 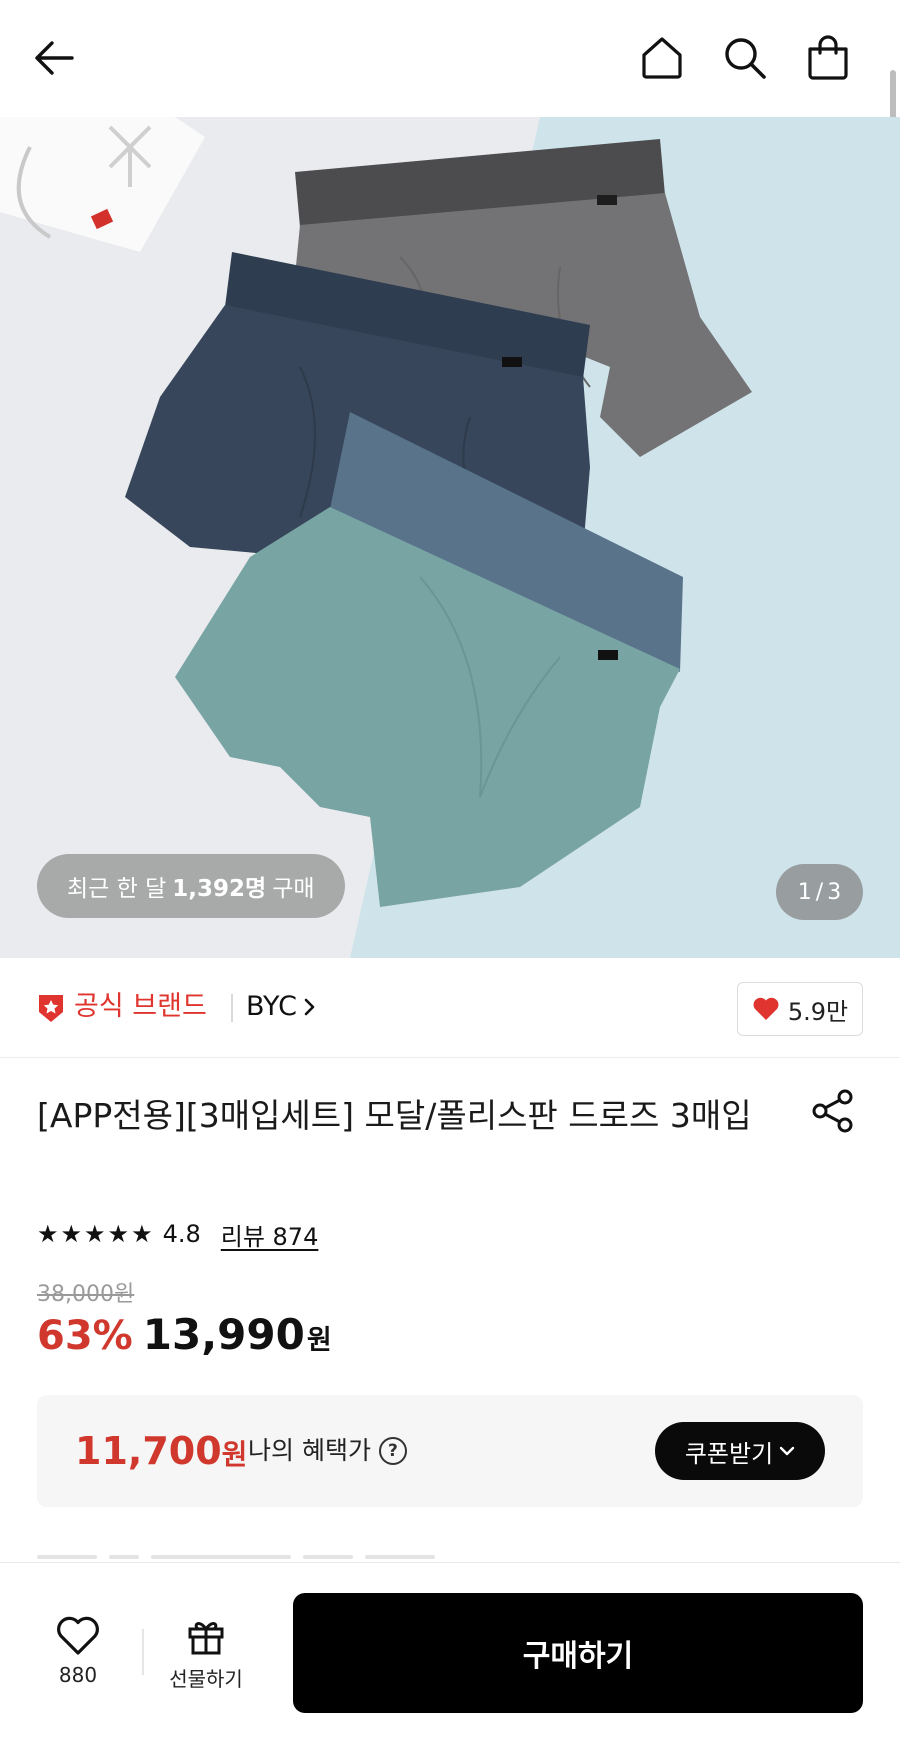 I want to click on heart-outline-icon, so click(x=78, y=1635).